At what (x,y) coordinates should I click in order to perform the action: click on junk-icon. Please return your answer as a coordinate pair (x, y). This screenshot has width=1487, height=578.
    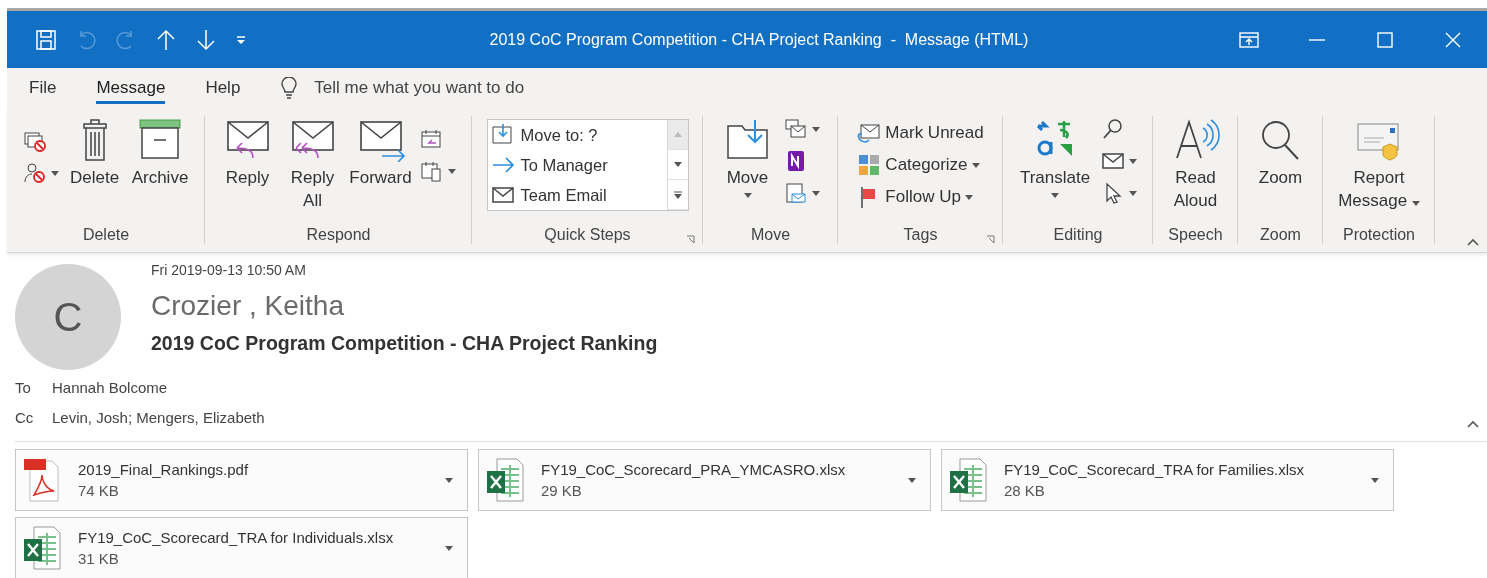
    Looking at the image, I should click on (34, 173).